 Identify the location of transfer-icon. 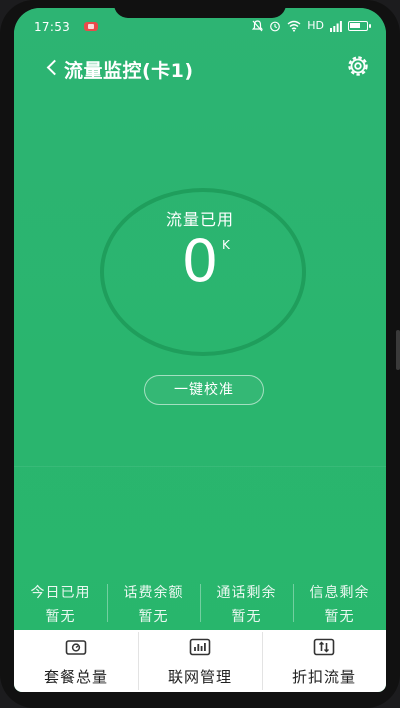
(324, 647).